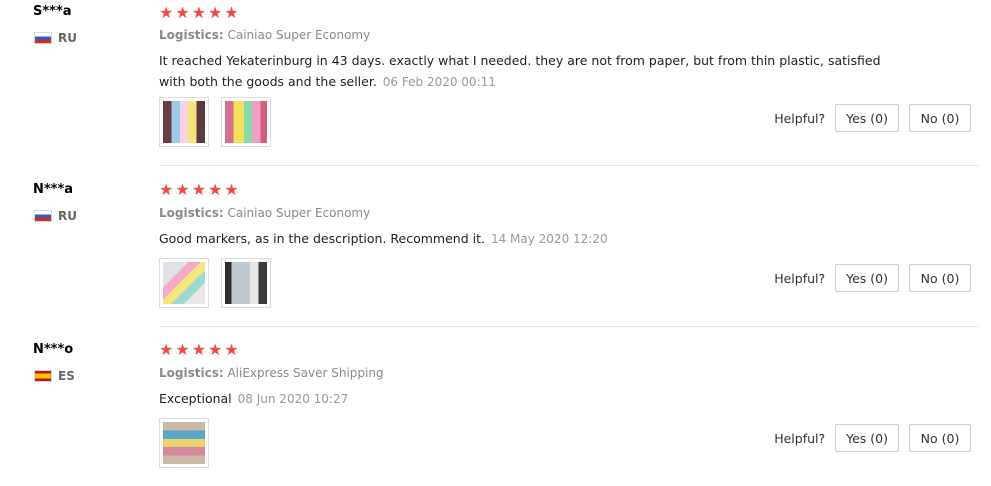 The width and height of the screenshot is (991, 486). I want to click on review-comment: Exceptional 08 Jun 2020 10:27, so click(529, 399).